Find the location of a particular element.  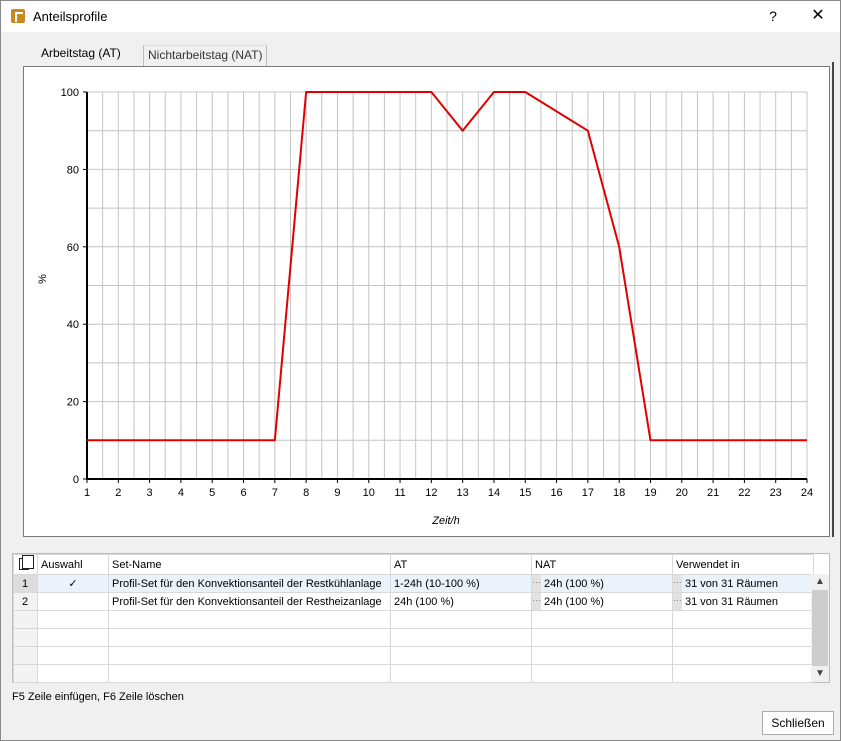

column-header-set-name: Set-Name is located at coordinates (249, 564).